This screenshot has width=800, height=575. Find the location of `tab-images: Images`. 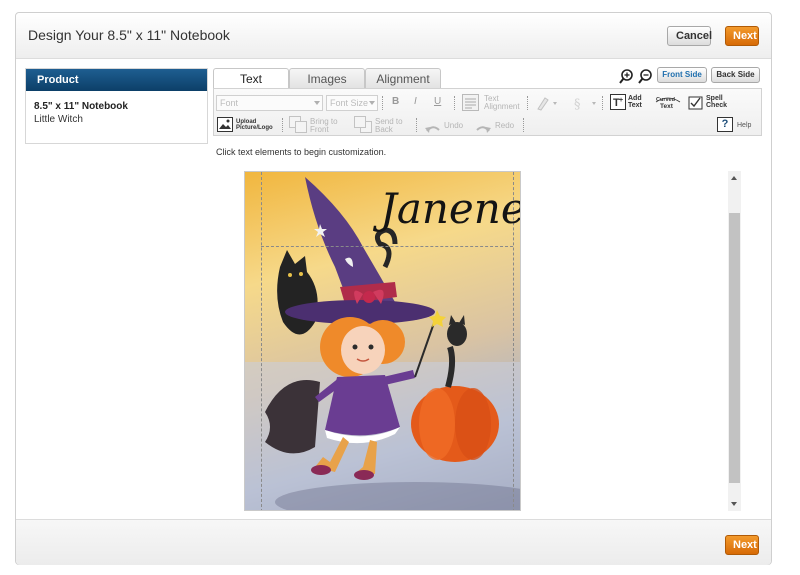

tab-images: Images is located at coordinates (327, 78).